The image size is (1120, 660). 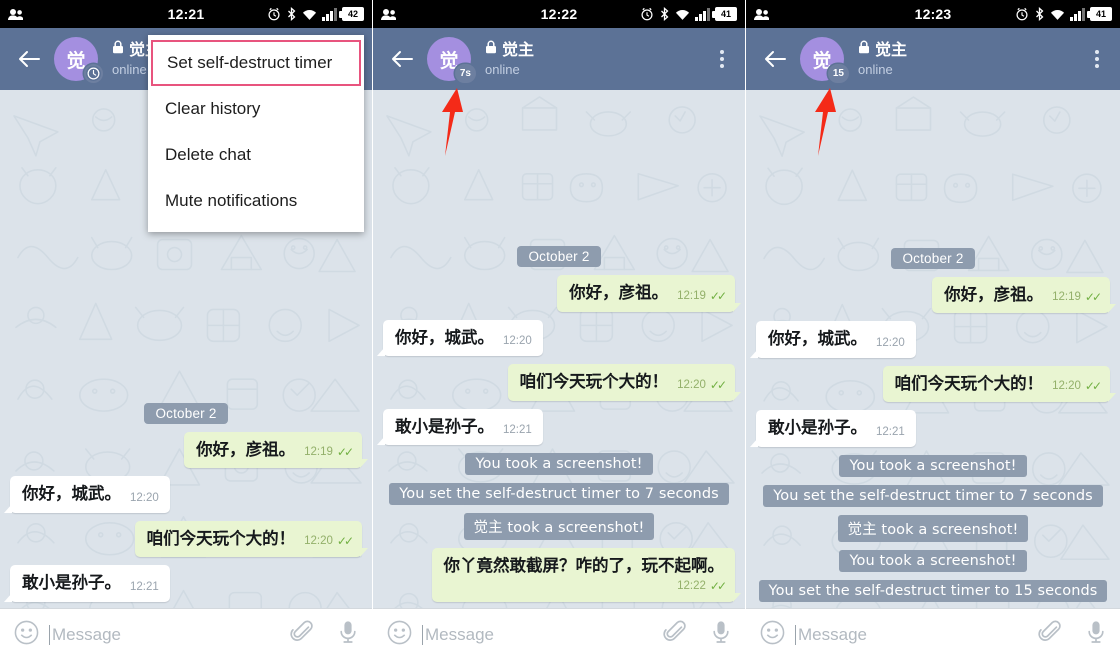 I want to click on message-row: 你丫竟然敢截屏？咋的了，玩不起啊。 12:22 ✓✓, so click(x=562, y=575).